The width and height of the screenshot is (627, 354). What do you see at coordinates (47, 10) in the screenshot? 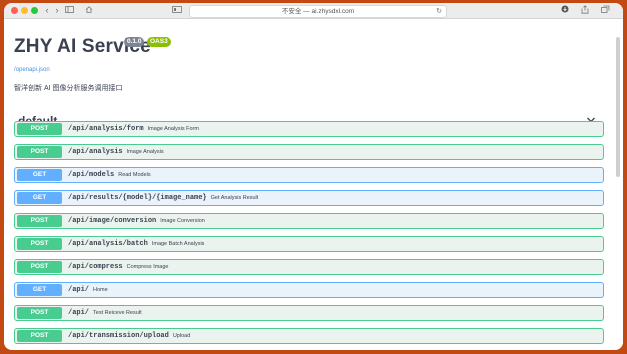
I see `back-icon: ‹` at bounding box center [47, 10].